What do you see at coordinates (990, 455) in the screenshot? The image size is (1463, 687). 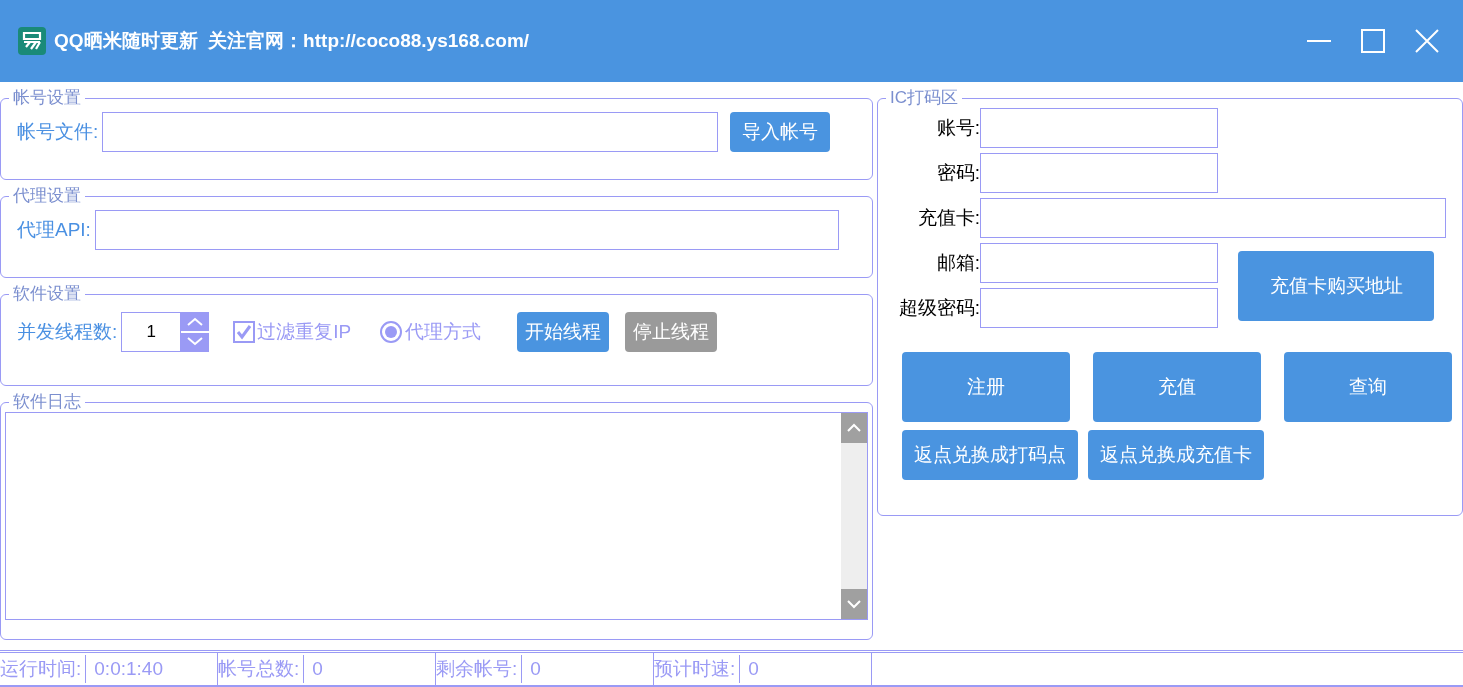 I see `exchange-button: 返点兑换成打码点` at bounding box center [990, 455].